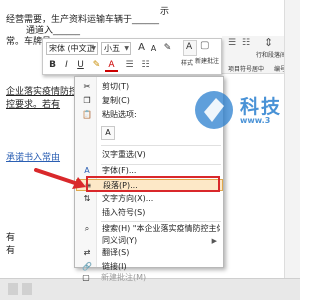  Describe the element at coordinates (255, 120) in the screenshot. I see `watermark-url: www.3` at that location.